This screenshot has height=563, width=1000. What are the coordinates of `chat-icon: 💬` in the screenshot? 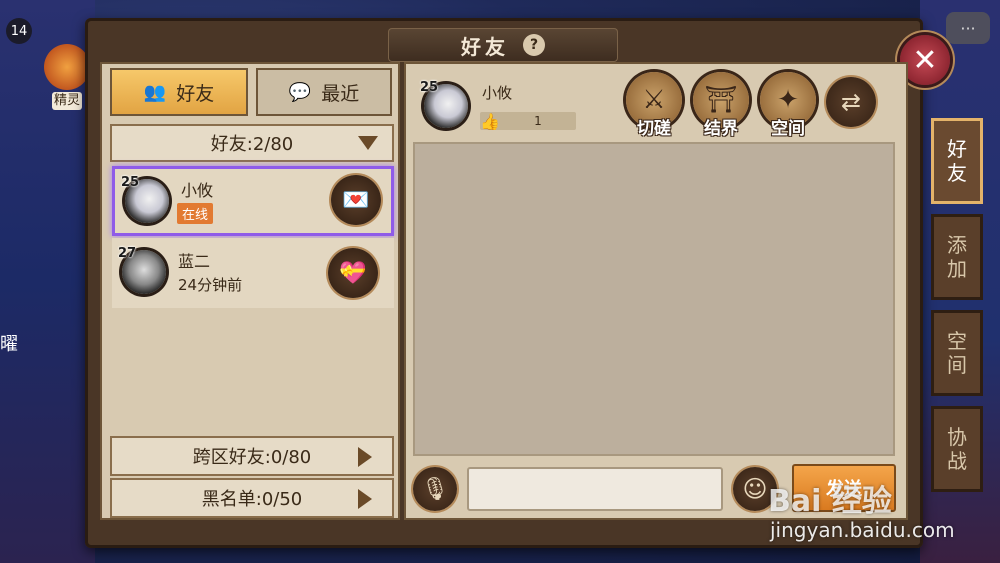 It's located at (300, 92).